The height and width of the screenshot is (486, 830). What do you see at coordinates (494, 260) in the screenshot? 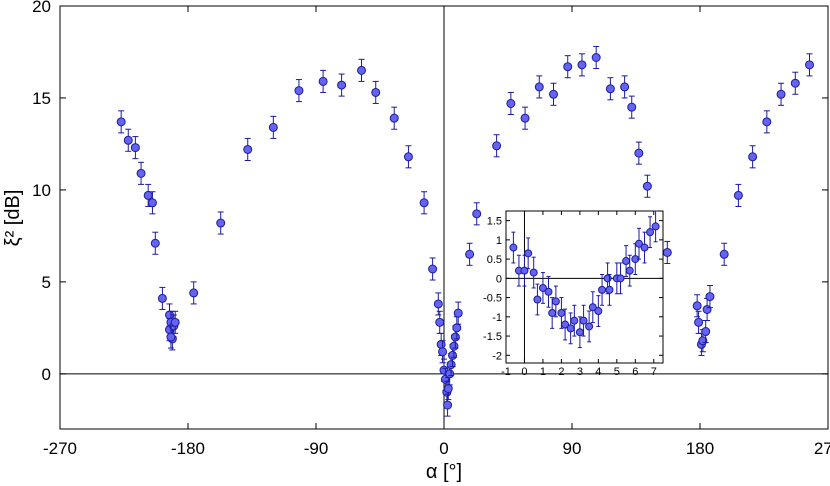
I see `inset-y-tick-label: 0.5` at bounding box center [494, 260].